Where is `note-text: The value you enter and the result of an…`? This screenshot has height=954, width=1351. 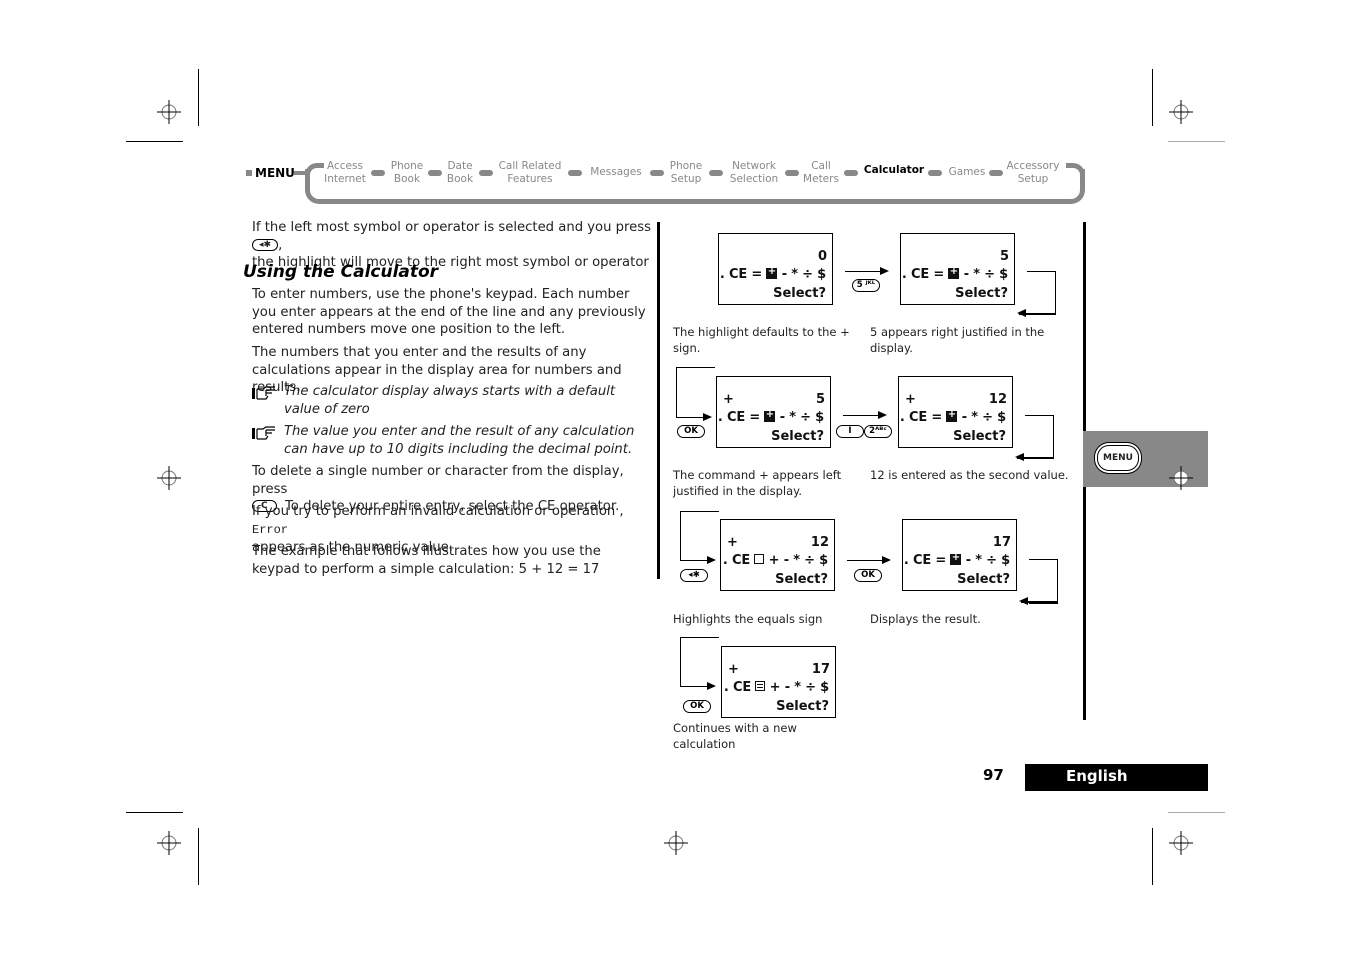 note-text: The value you enter and the result of an… is located at coordinates (459, 440).